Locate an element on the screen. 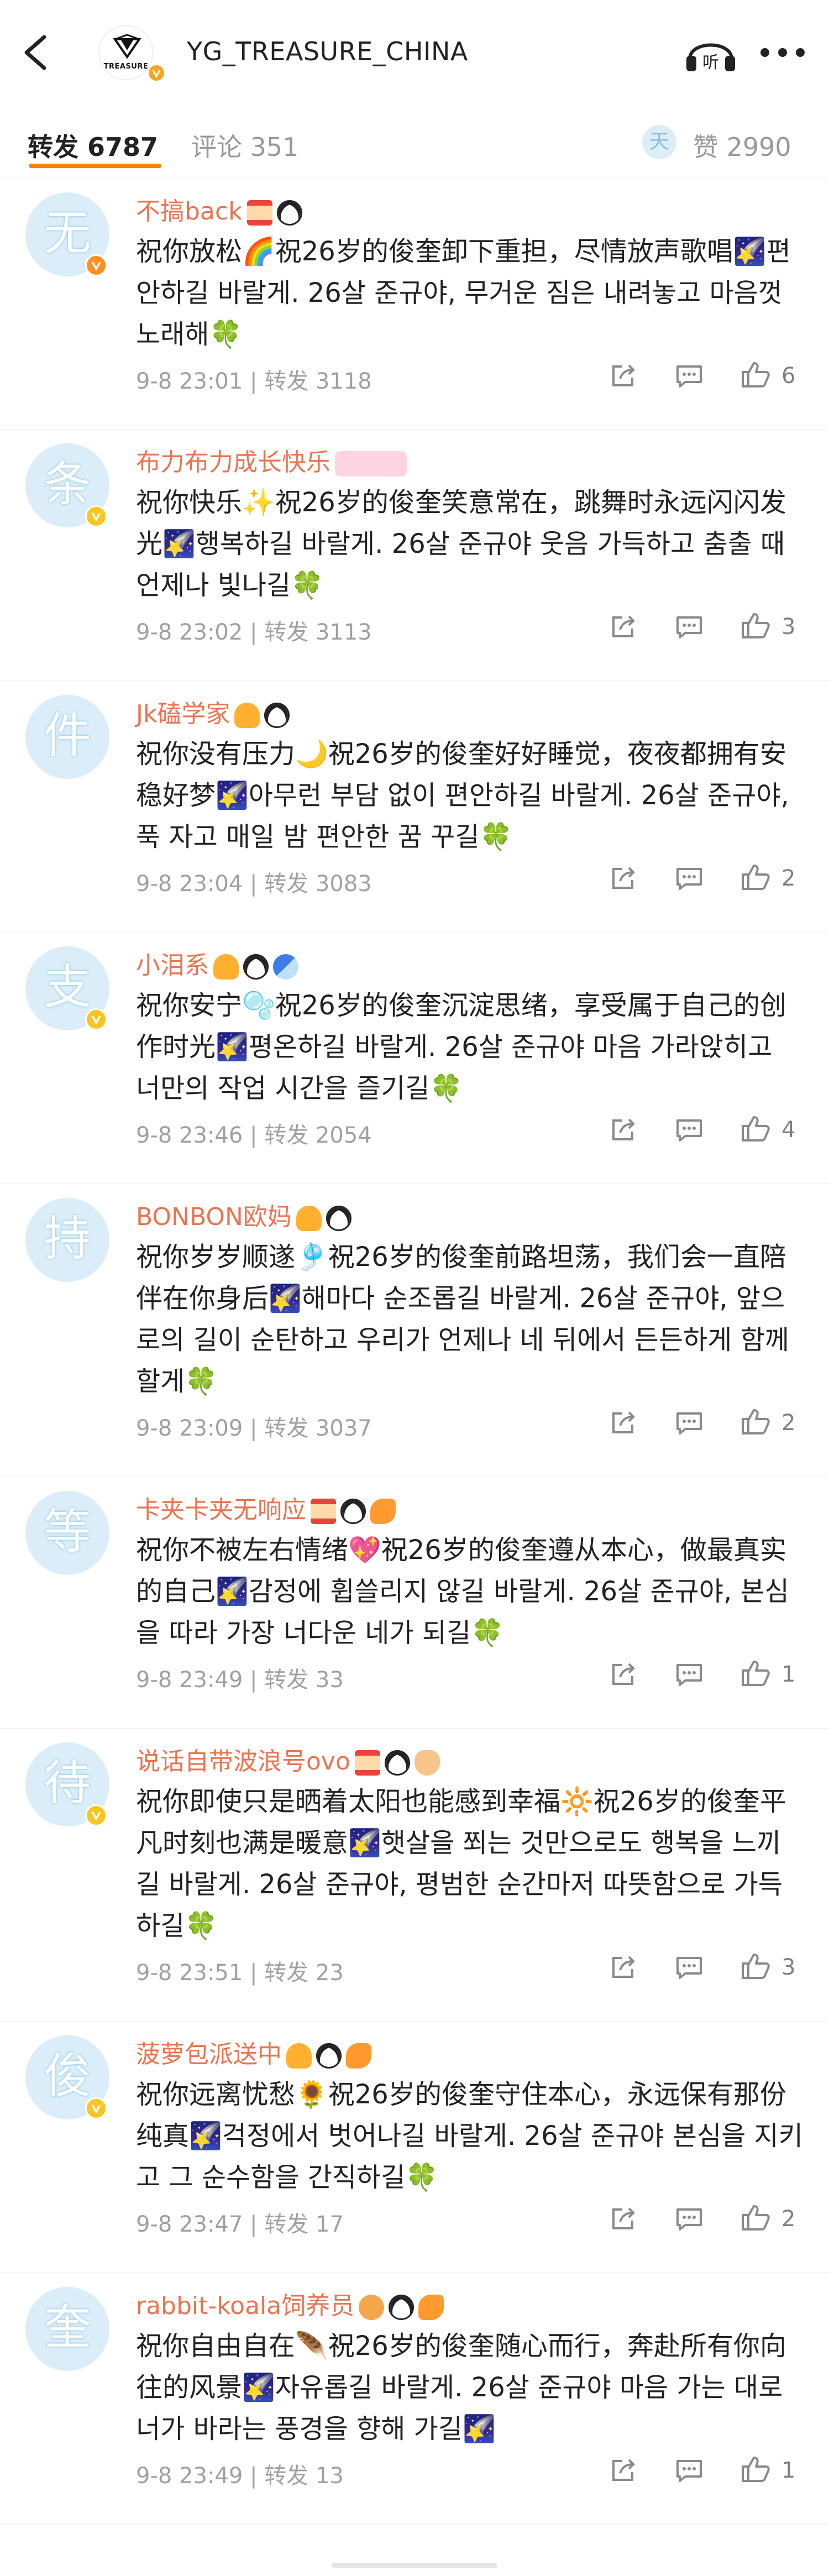 Image resolution: width=829 pixels, height=2576 pixels. tab-like-label: 赞 is located at coordinates (705, 147).